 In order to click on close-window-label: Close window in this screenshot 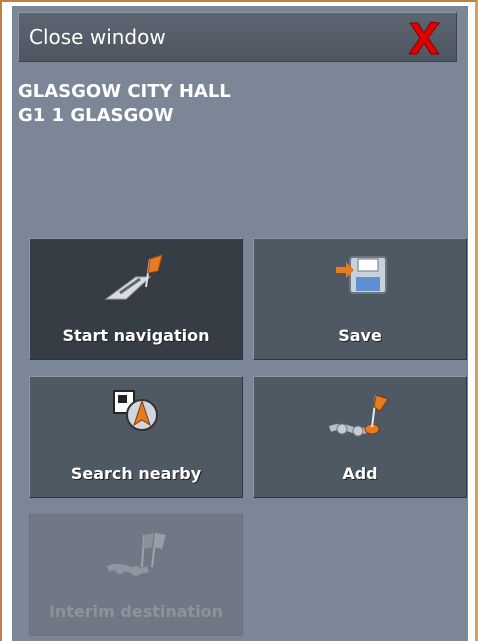, I will do `click(97, 37)`.